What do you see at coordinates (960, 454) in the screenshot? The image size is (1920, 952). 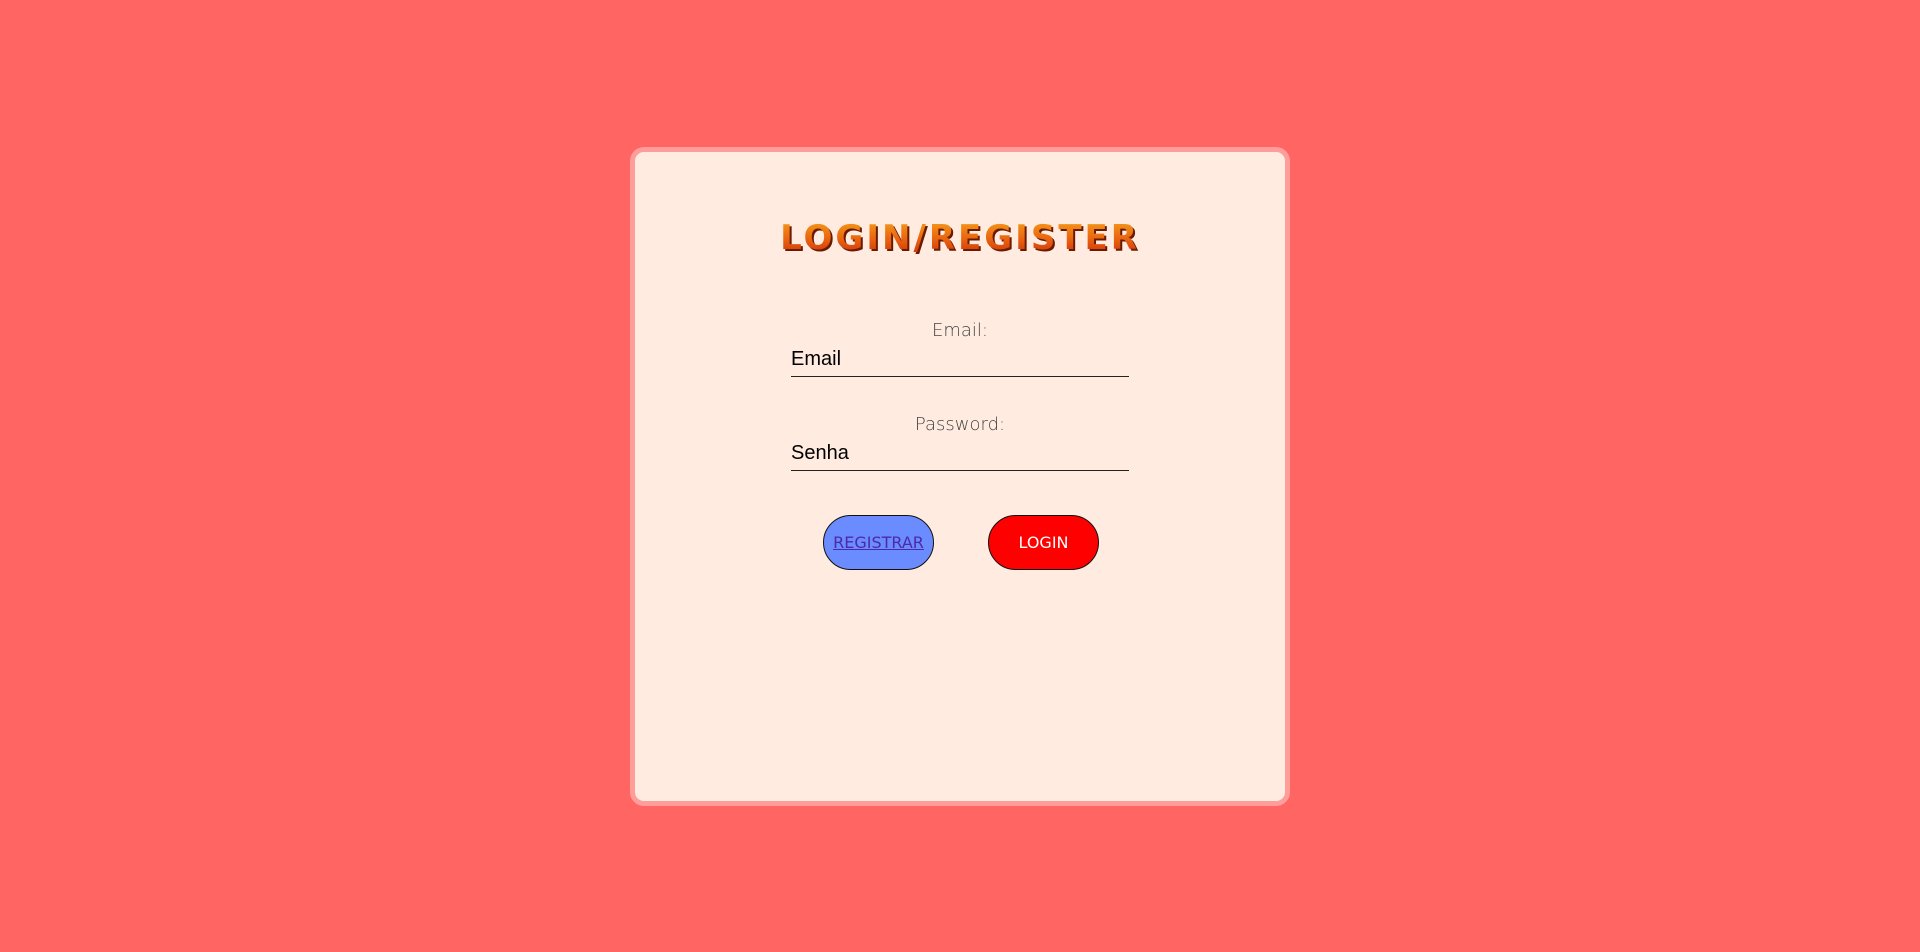 I see `password-field` at bounding box center [960, 454].